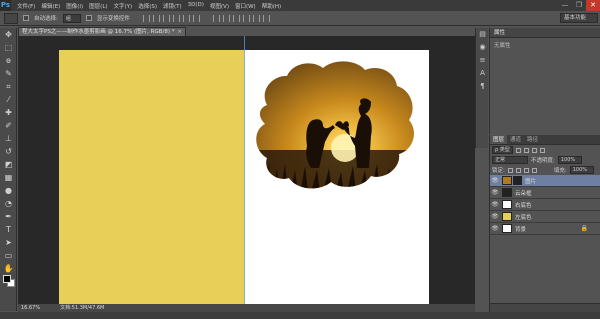 Image resolution: width=600 pixels, height=319 pixels. Describe the element at coordinates (526, 170) in the screenshot. I see `lock-position-icon` at that location.